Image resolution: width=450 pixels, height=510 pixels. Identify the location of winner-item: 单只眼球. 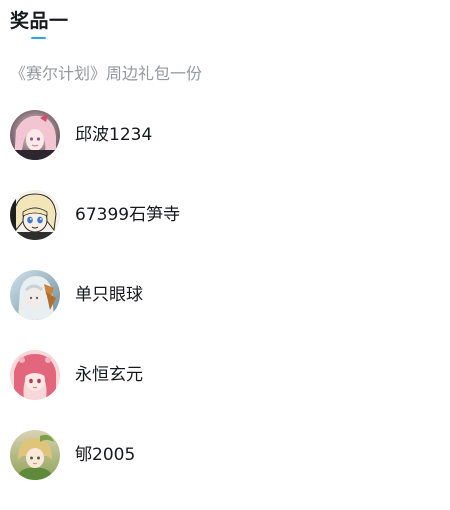
(225, 295).